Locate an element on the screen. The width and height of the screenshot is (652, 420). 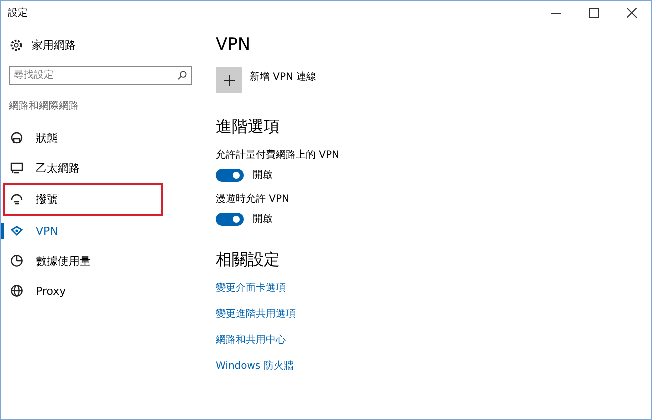
toggle-label: 允許計量付費網路上的 VPN is located at coordinates (278, 155).